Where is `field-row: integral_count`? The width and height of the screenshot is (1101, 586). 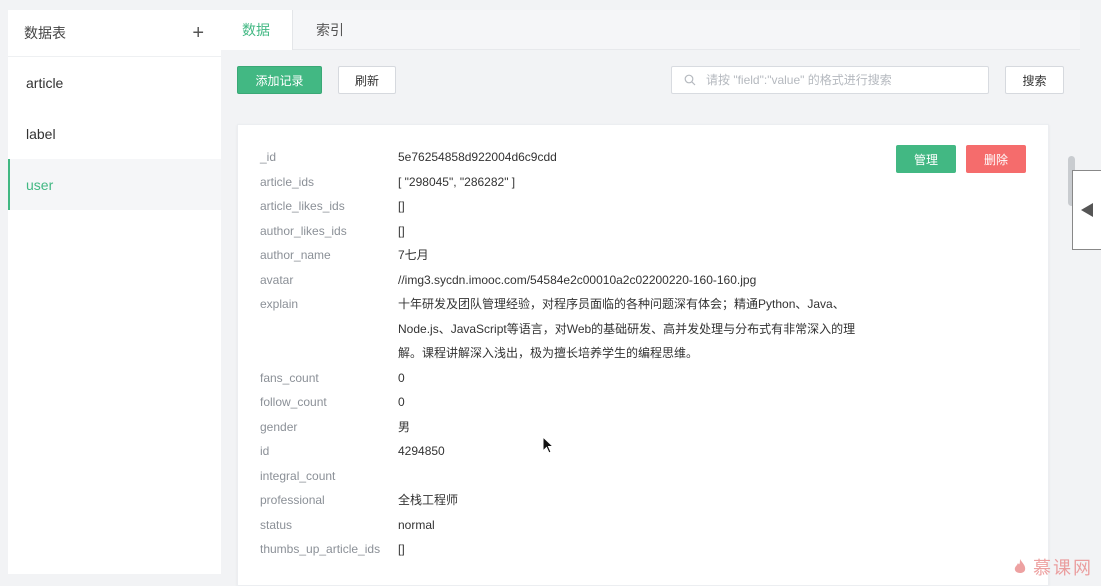 field-row: integral_count is located at coordinates (569, 476).